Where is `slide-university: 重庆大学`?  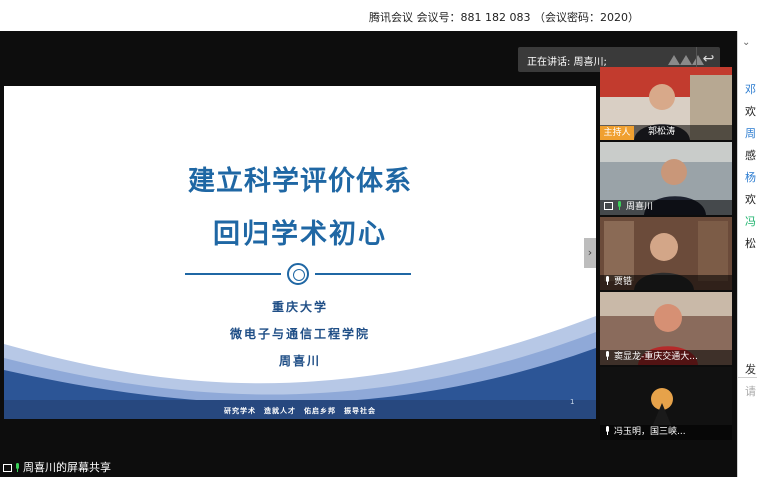
slide-university: 重庆大学 is located at coordinates (299, 307).